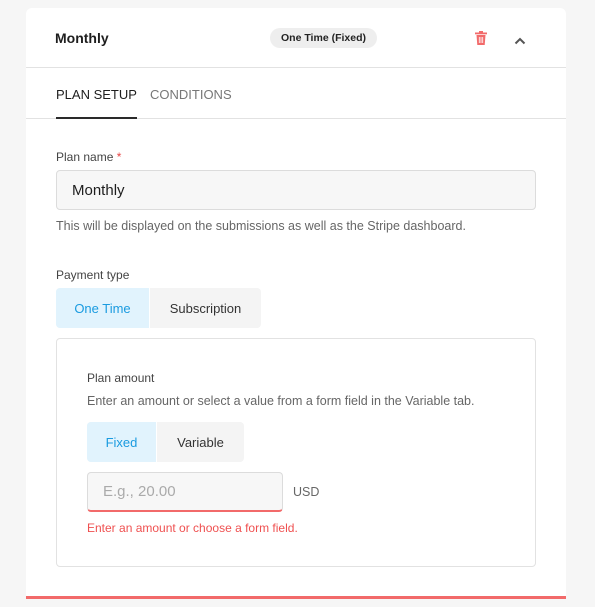  I want to click on variable-option: Variable, so click(200, 442).